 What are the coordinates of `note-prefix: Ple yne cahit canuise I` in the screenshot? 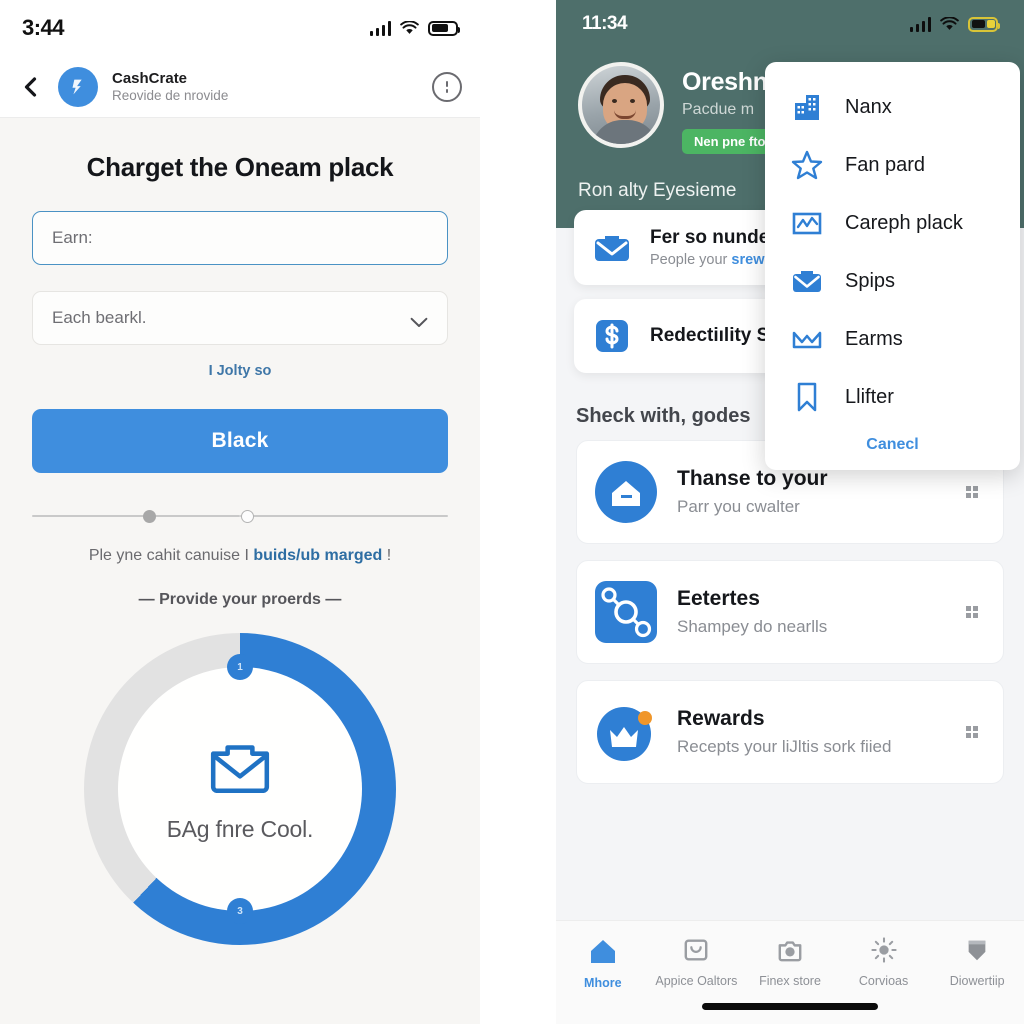 It's located at (171, 555).